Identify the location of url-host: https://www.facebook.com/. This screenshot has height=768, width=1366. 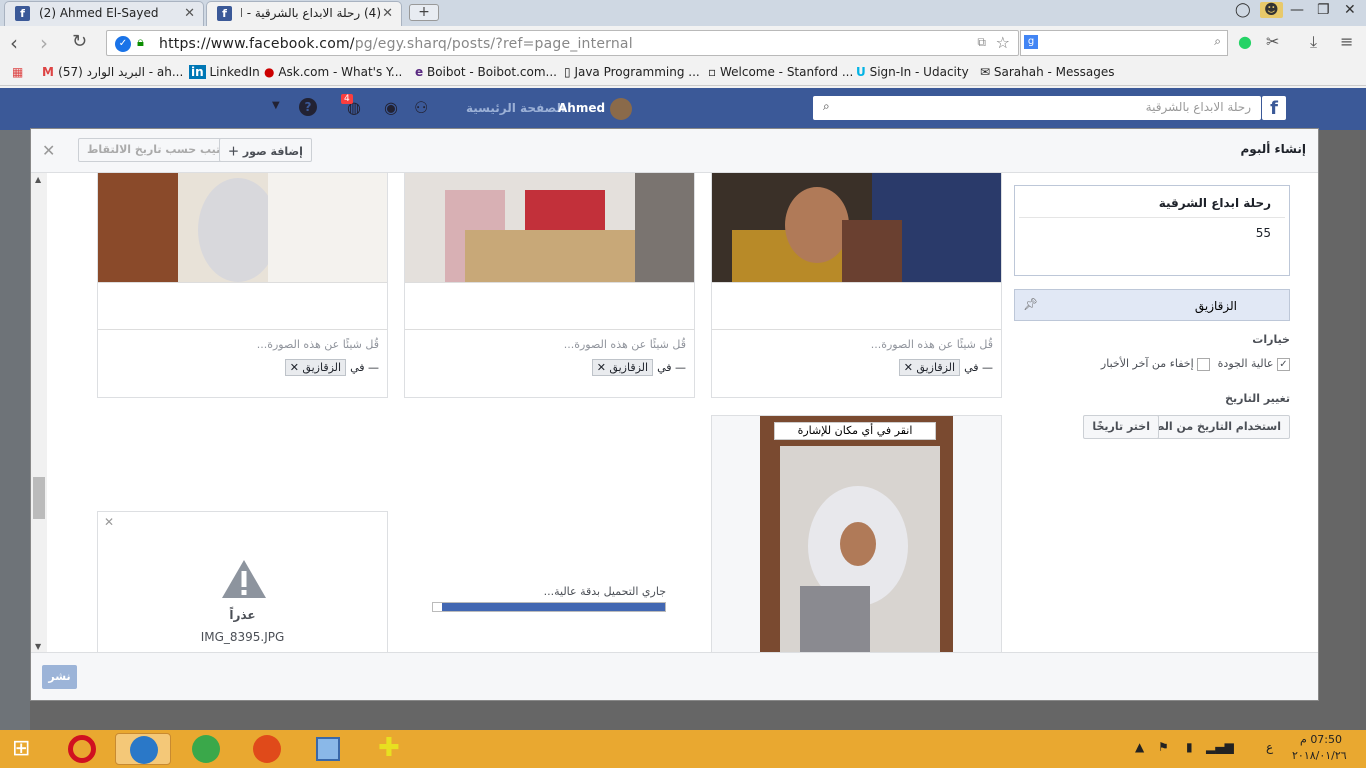
(257, 44).